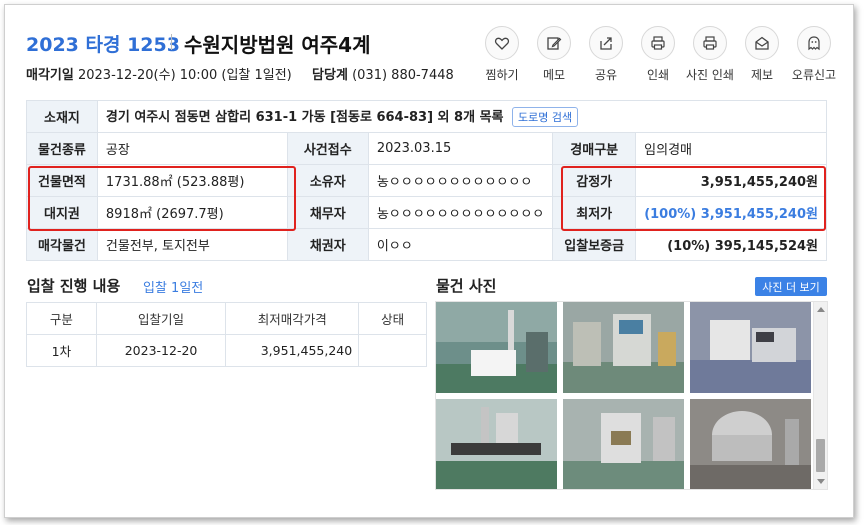 The width and height of the screenshot is (864, 525). Describe the element at coordinates (460, 212) in the screenshot. I see `debtor-value: 농ㅇㅇㅇㅇㅇㅇㅇㅇㅇㅇㅇㅇㅇ` at that location.